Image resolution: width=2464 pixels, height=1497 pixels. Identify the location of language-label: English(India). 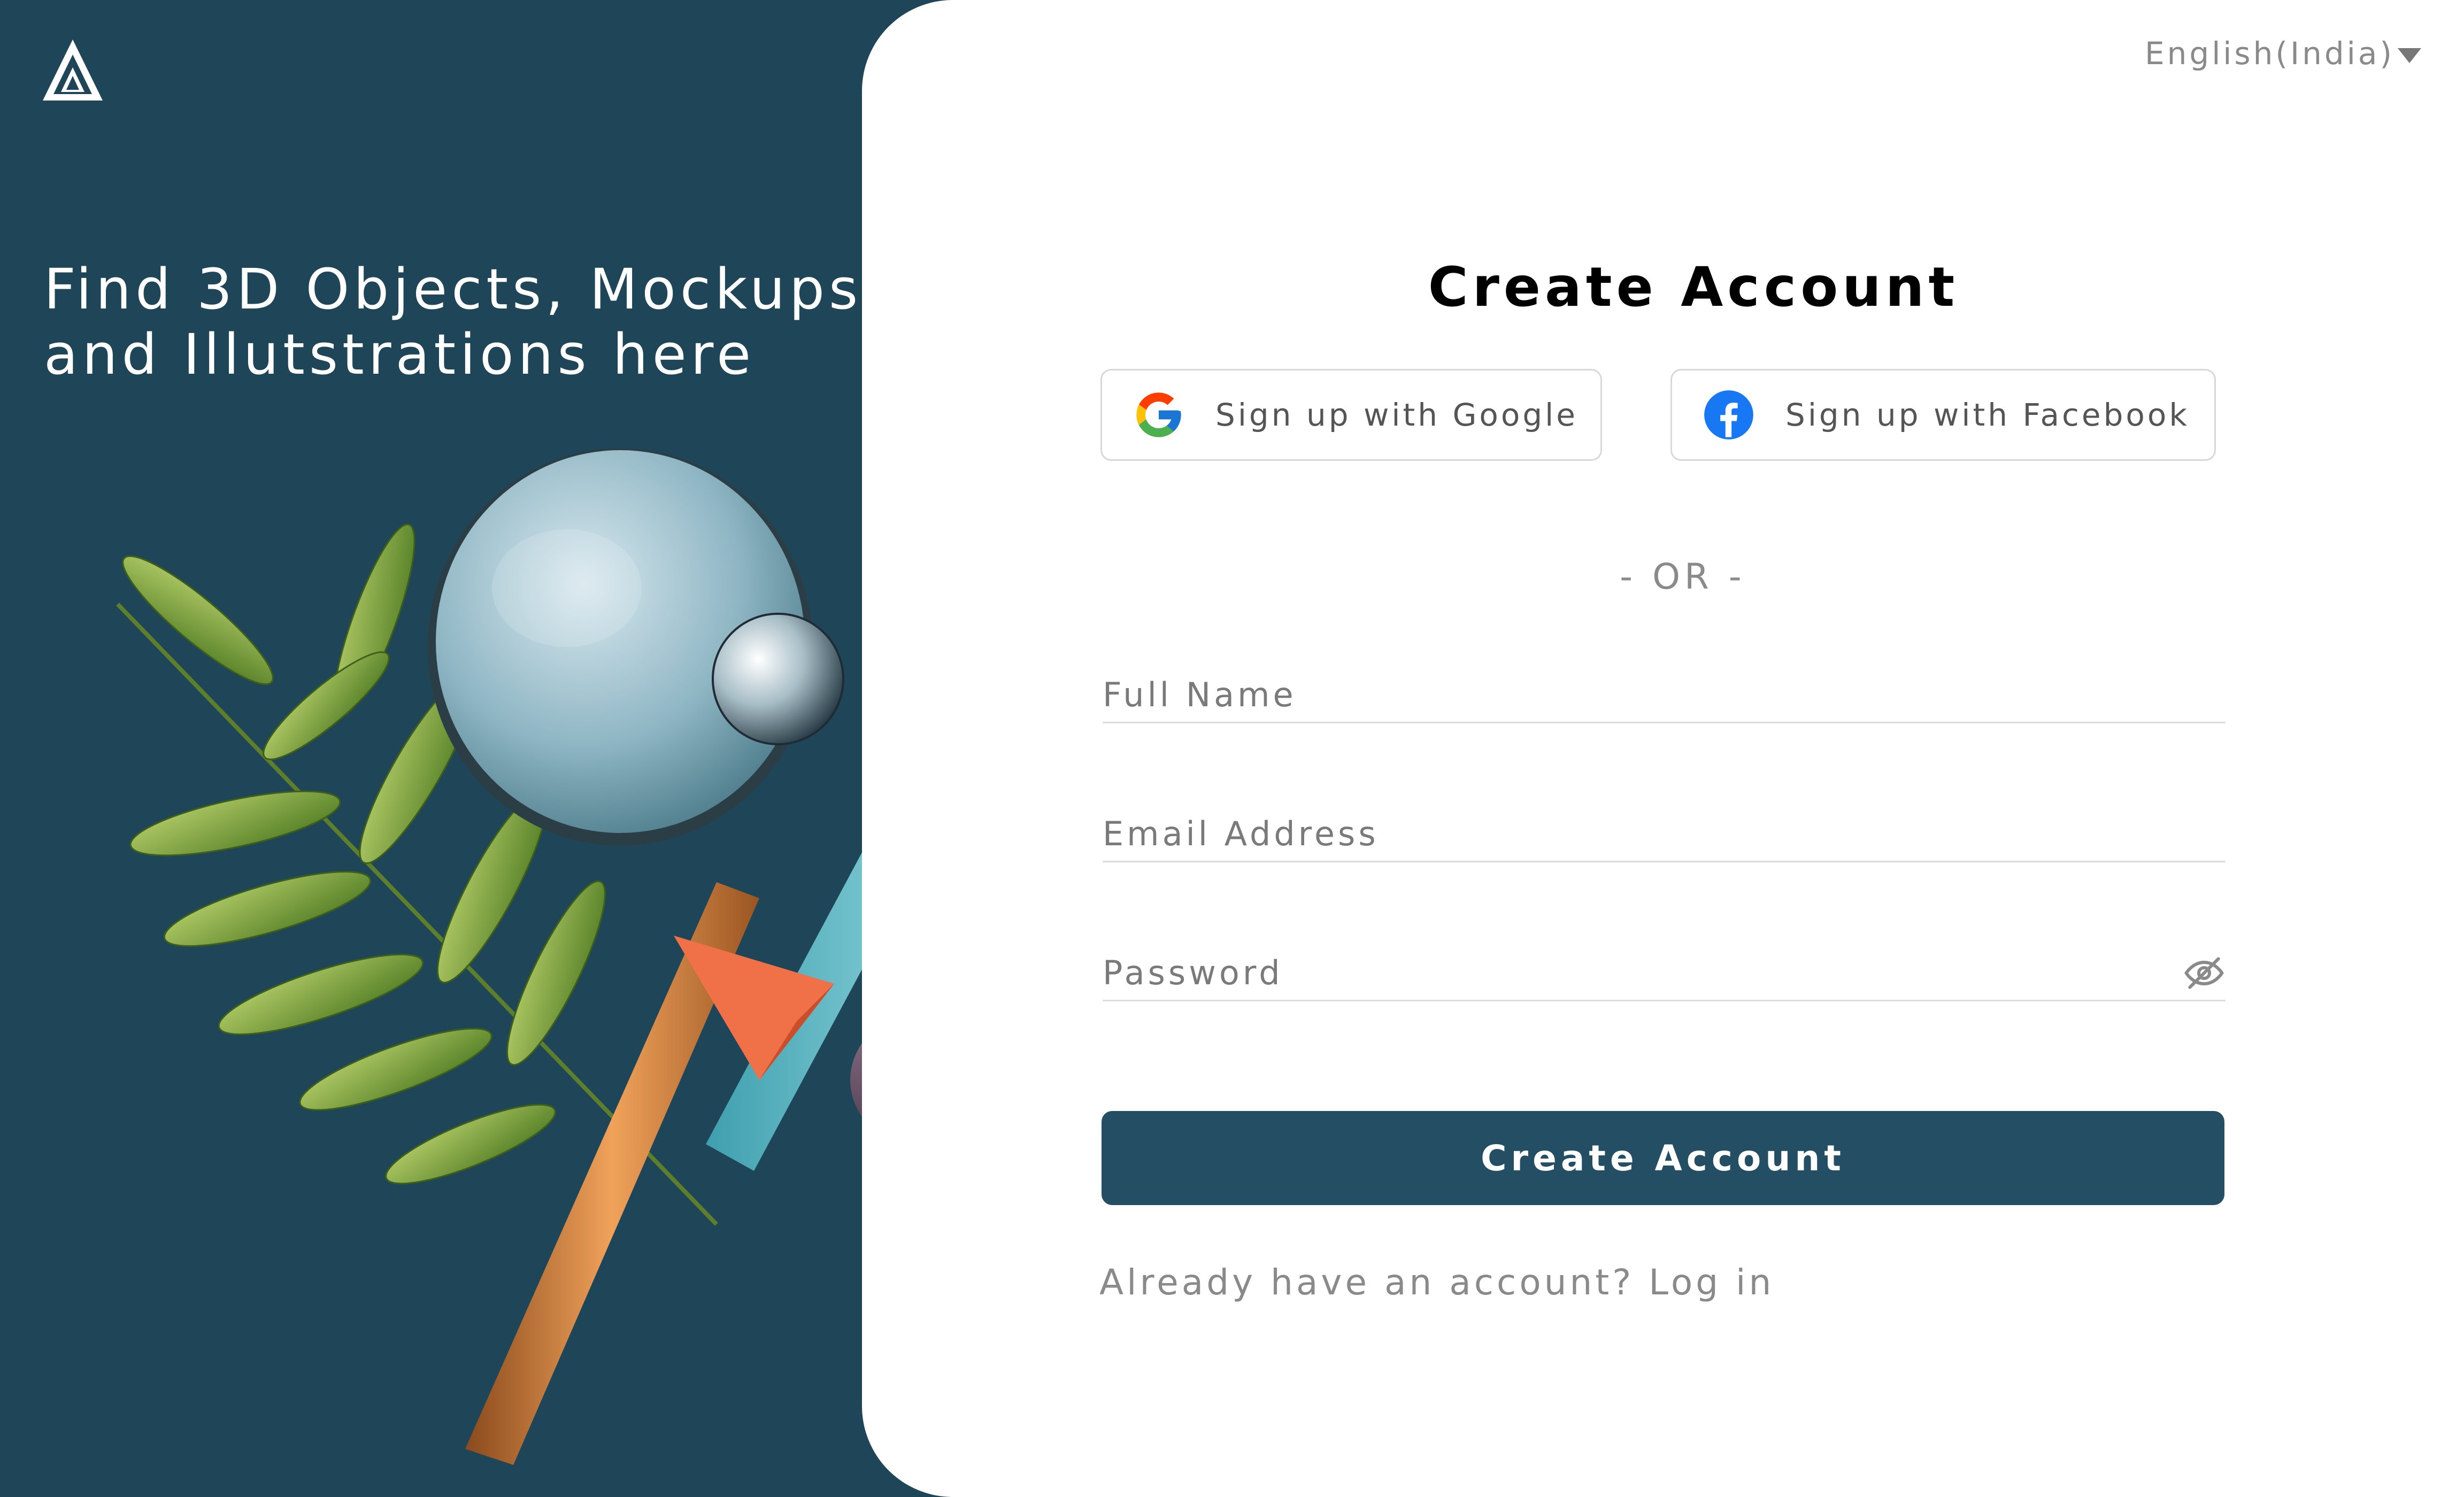
(2269, 54).